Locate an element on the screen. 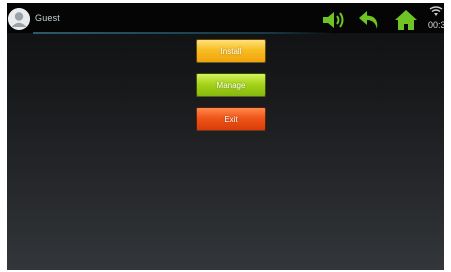 This screenshot has height=272, width=451. manage-button: Manage is located at coordinates (231, 85).